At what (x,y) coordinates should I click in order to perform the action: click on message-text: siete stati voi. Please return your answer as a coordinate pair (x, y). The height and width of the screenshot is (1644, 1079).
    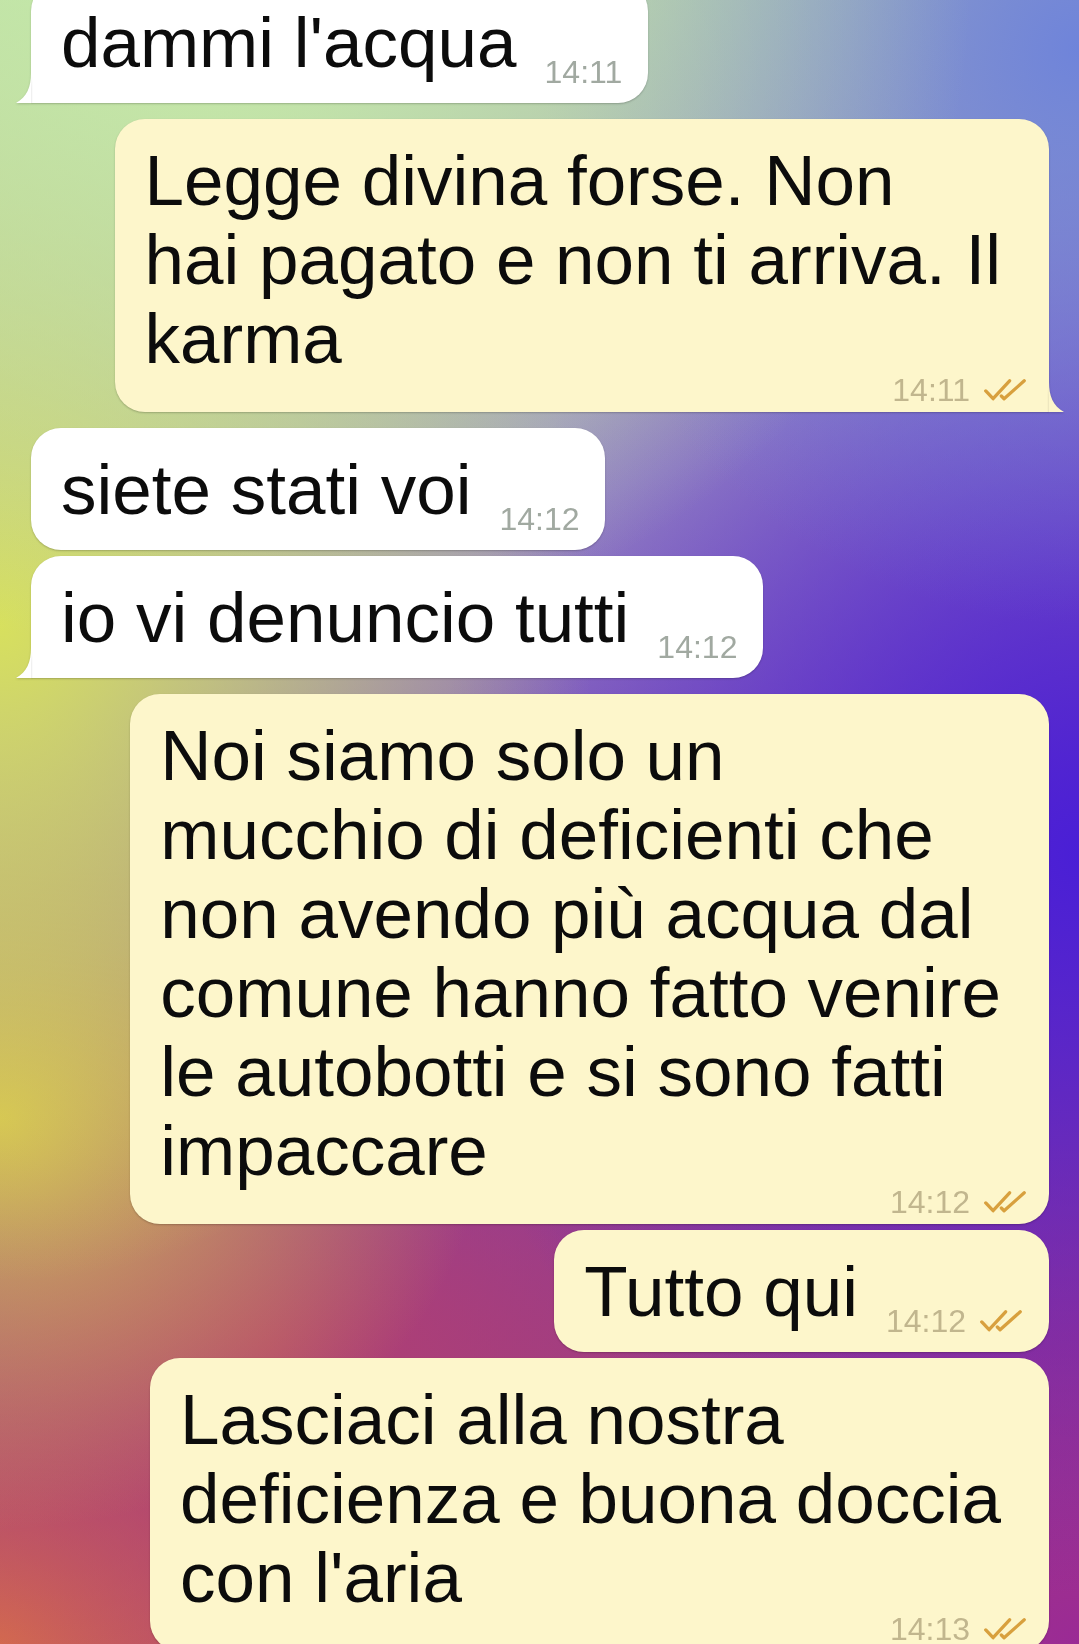
    Looking at the image, I should click on (266, 489).